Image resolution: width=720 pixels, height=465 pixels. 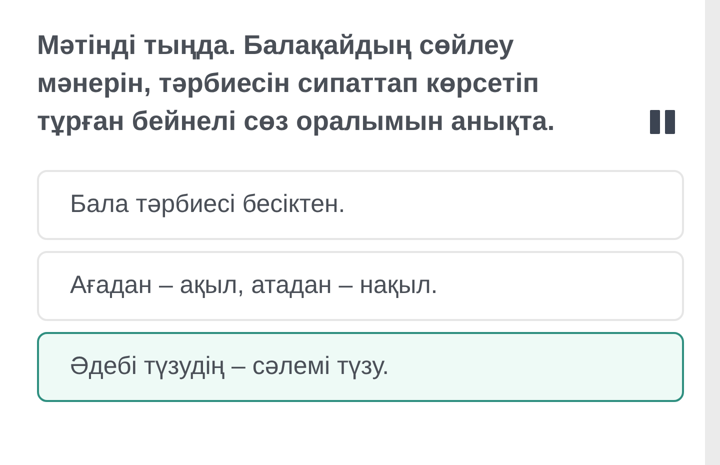 What do you see at coordinates (360, 205) in the screenshot?
I see `answer-option: Бала тәрбиесі бесіктен.` at bounding box center [360, 205].